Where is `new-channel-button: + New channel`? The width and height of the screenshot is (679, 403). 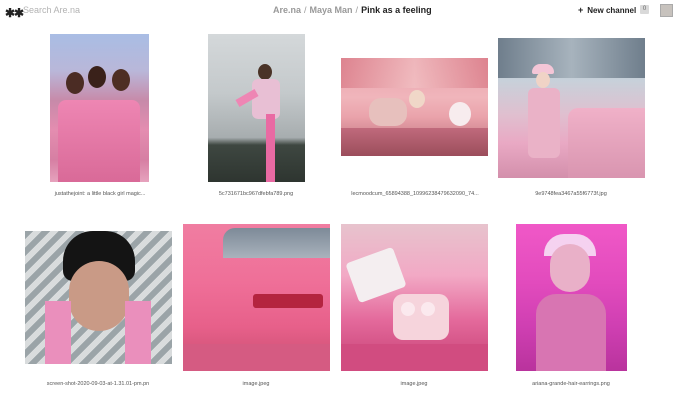 new-channel-button: + New channel is located at coordinates (607, 10).